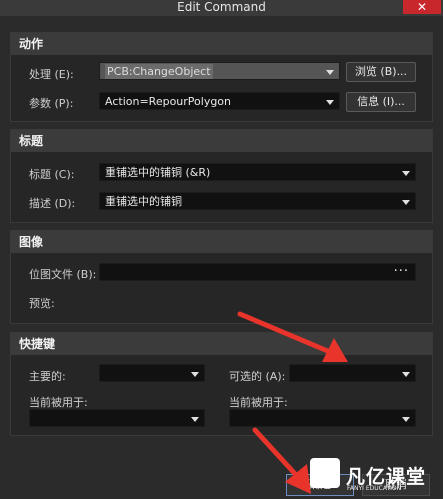  Describe the element at coordinates (152, 373) in the screenshot. I see `primary-combo` at that location.